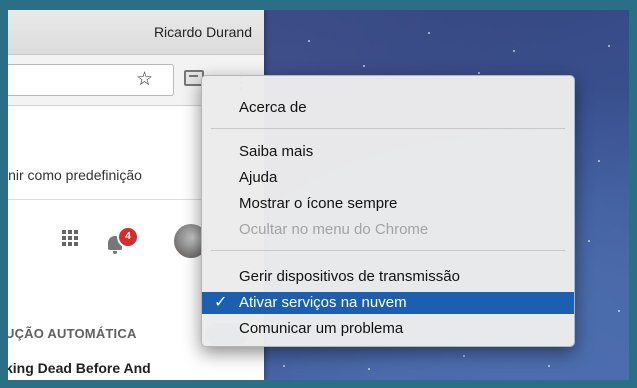  I want to click on apps-grid-icon, so click(70, 238).